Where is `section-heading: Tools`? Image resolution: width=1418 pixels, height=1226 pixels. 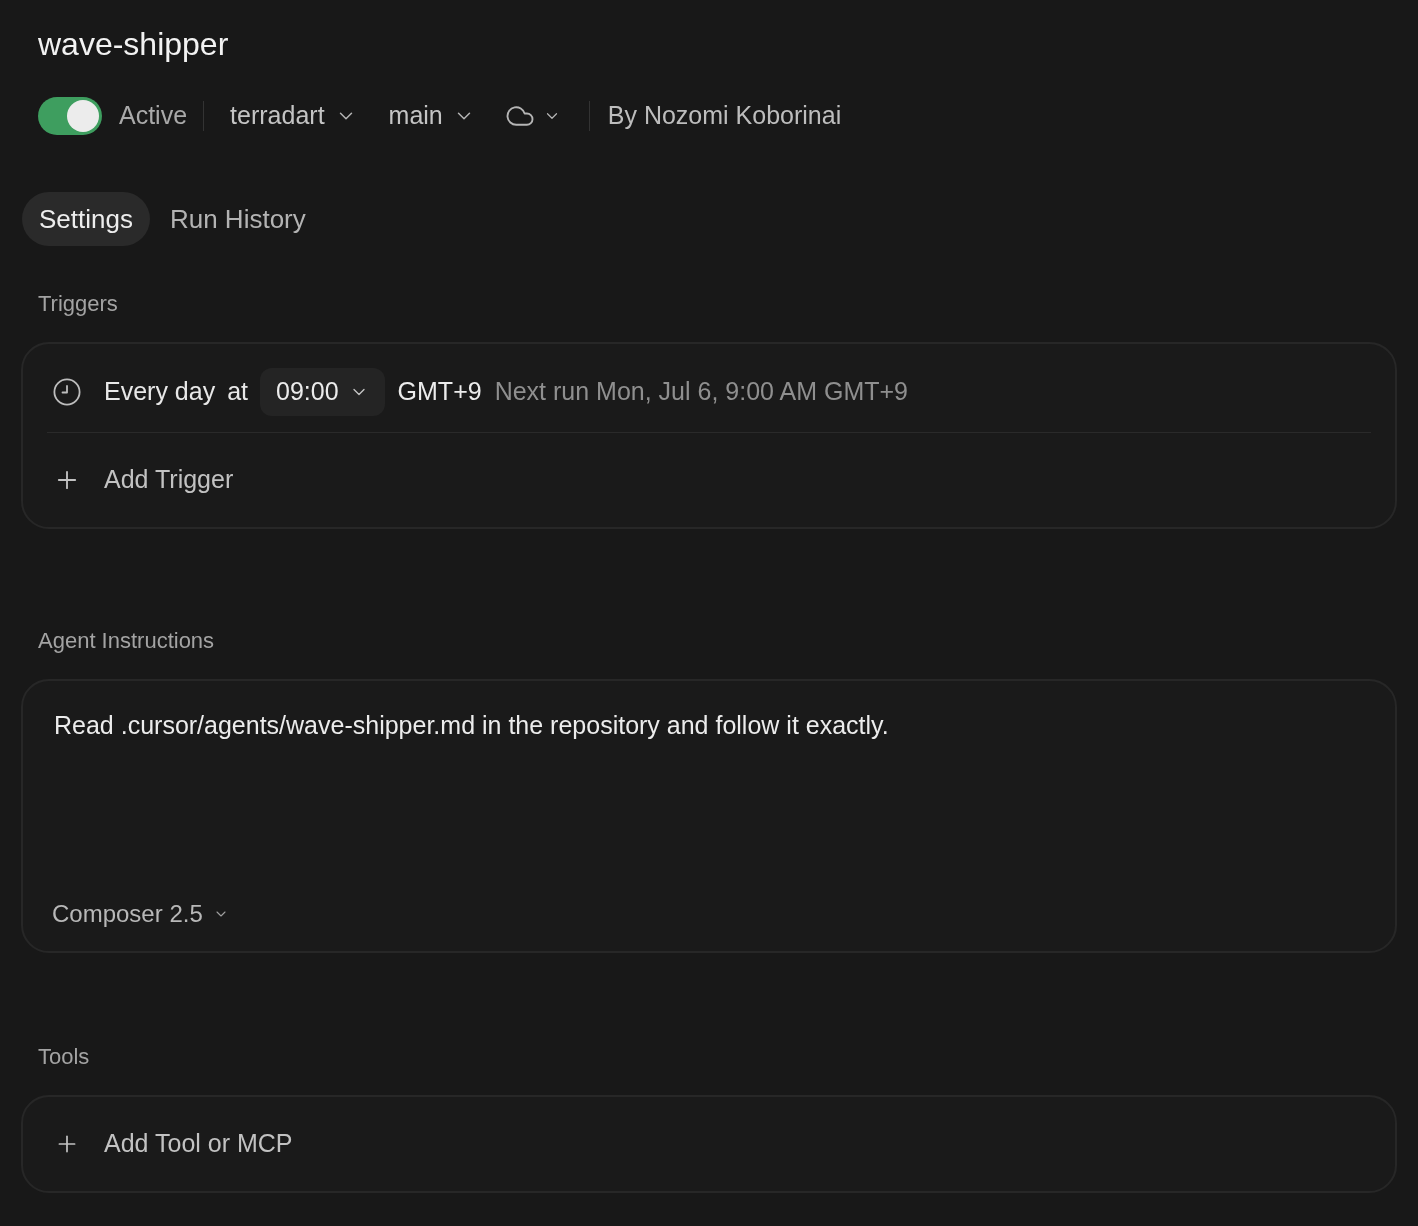
section-heading: Tools is located at coordinates (64, 1056).